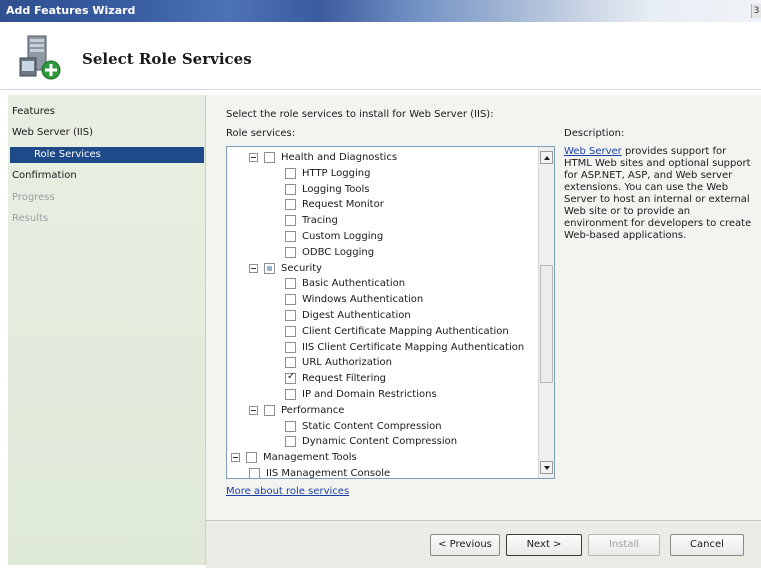  I want to click on window-title: Add Features Wizard, so click(71, 10).